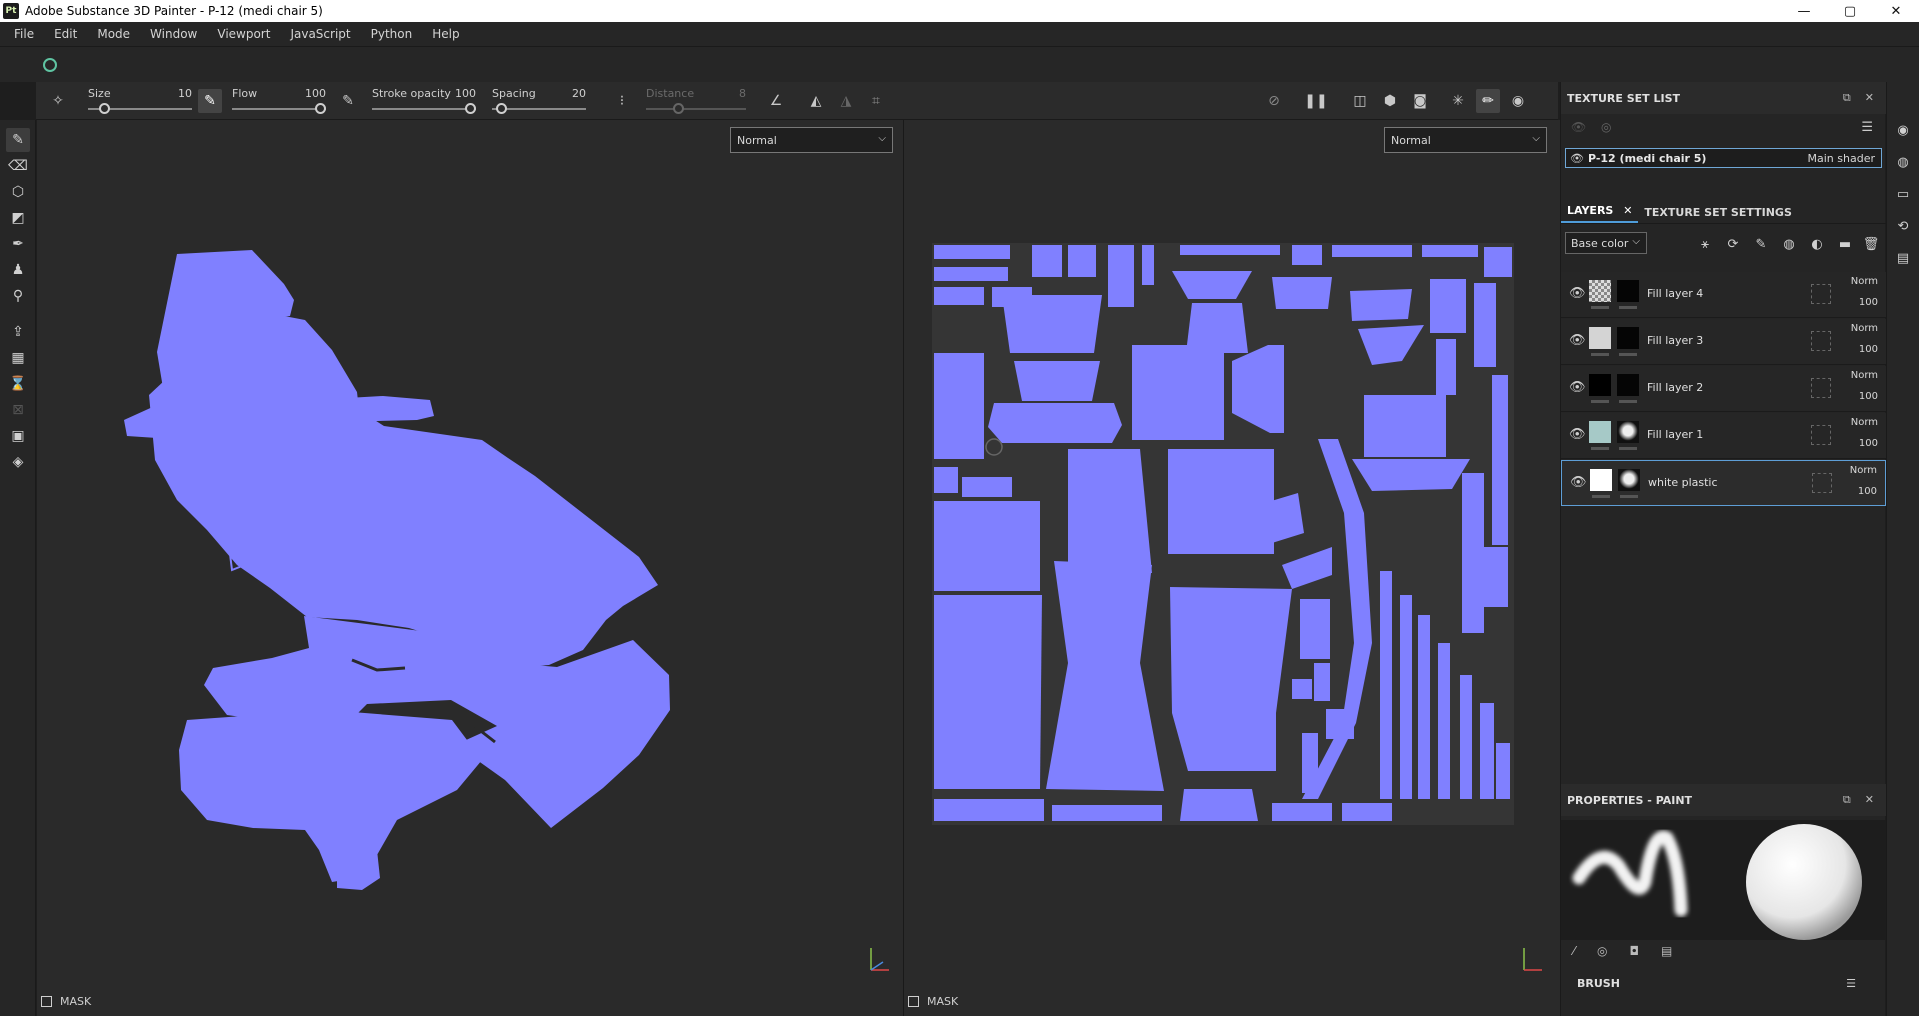  What do you see at coordinates (348, 101) in the screenshot?
I see `flow-pressure-icon: ✎` at bounding box center [348, 101].